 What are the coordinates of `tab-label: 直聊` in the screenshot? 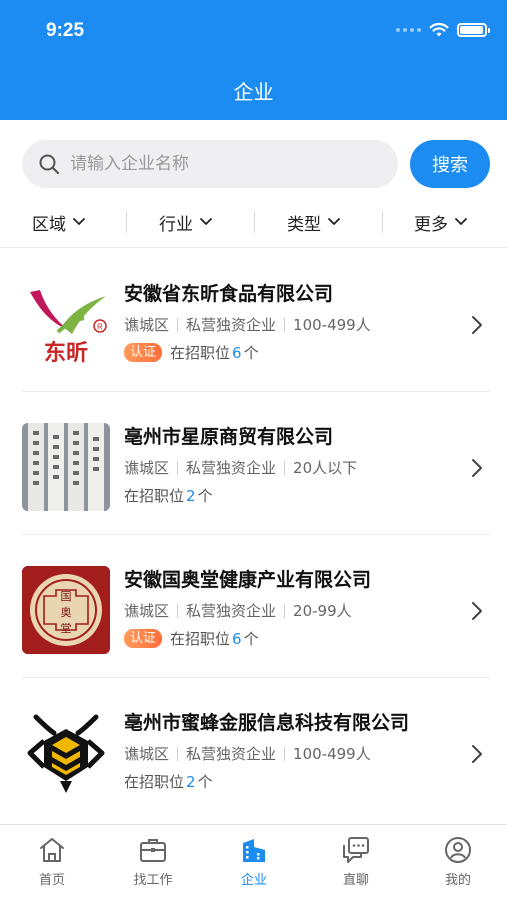 It's located at (355, 880).